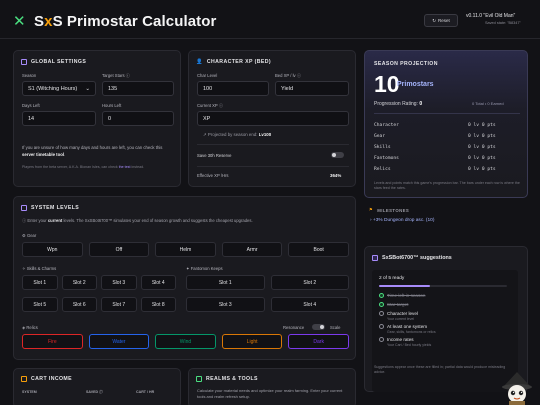 This screenshot has height=405, width=540. What do you see at coordinates (233, 88) in the screenshot?
I see `char-level-input: 100` at bounding box center [233, 88].